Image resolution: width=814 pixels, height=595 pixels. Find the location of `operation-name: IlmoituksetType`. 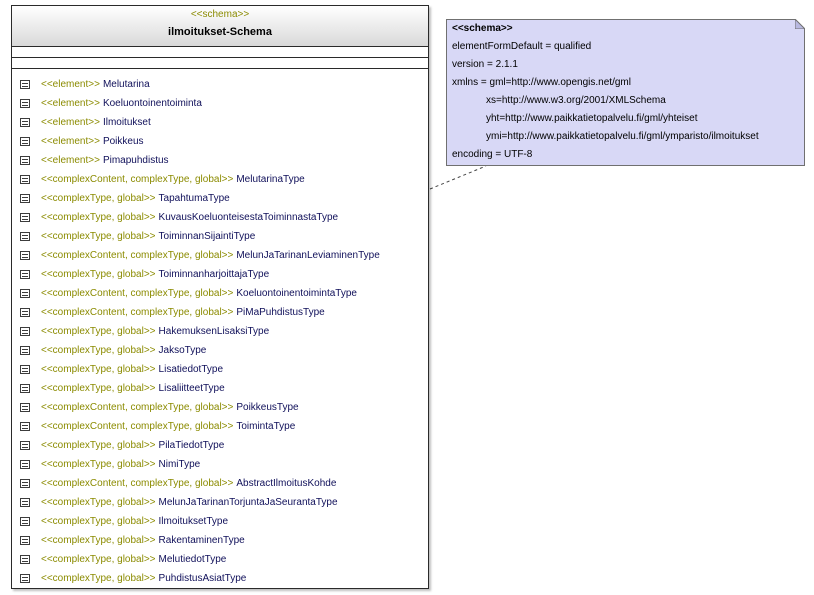

operation-name: IlmoituksetType is located at coordinates (193, 521).